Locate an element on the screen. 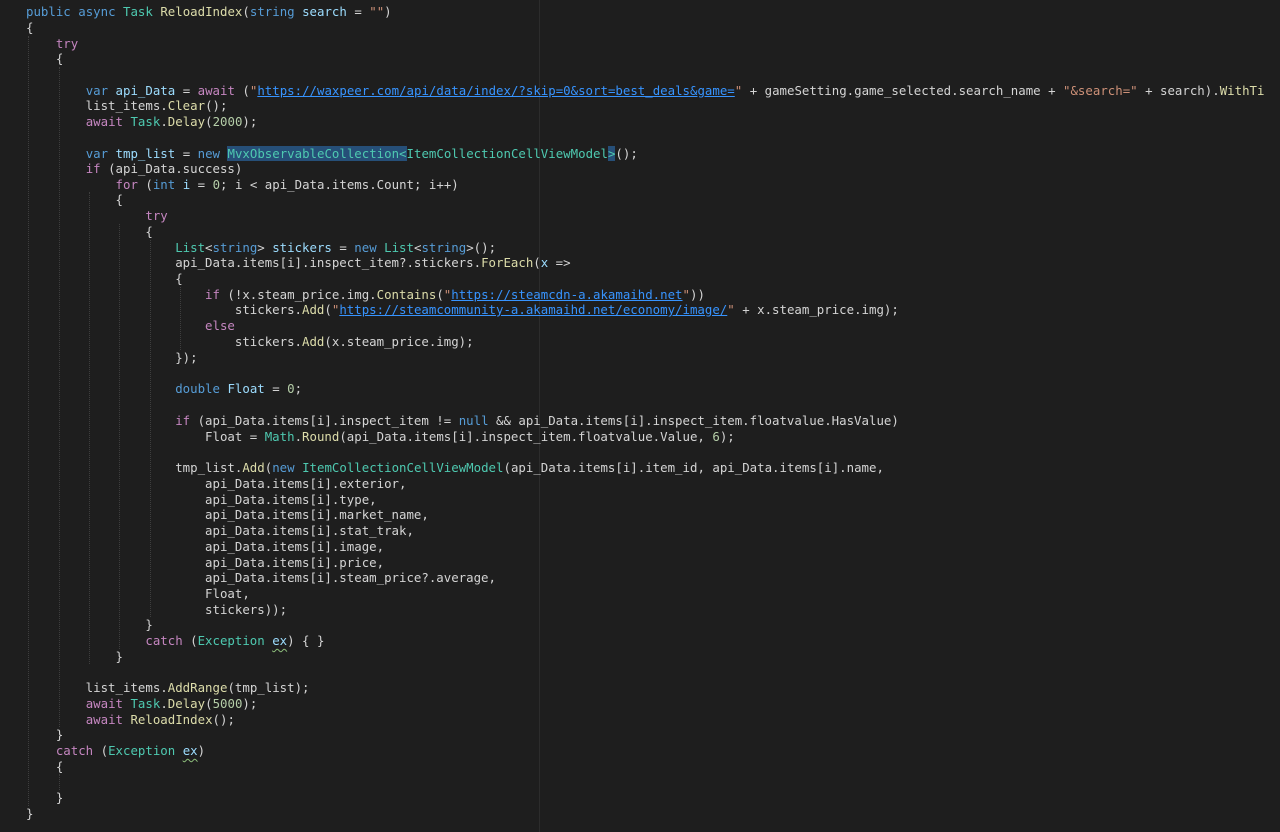 This screenshot has width=1280, height=832. code-token: api_Data.items[i].steam_price?.average, is located at coordinates (261, 577).